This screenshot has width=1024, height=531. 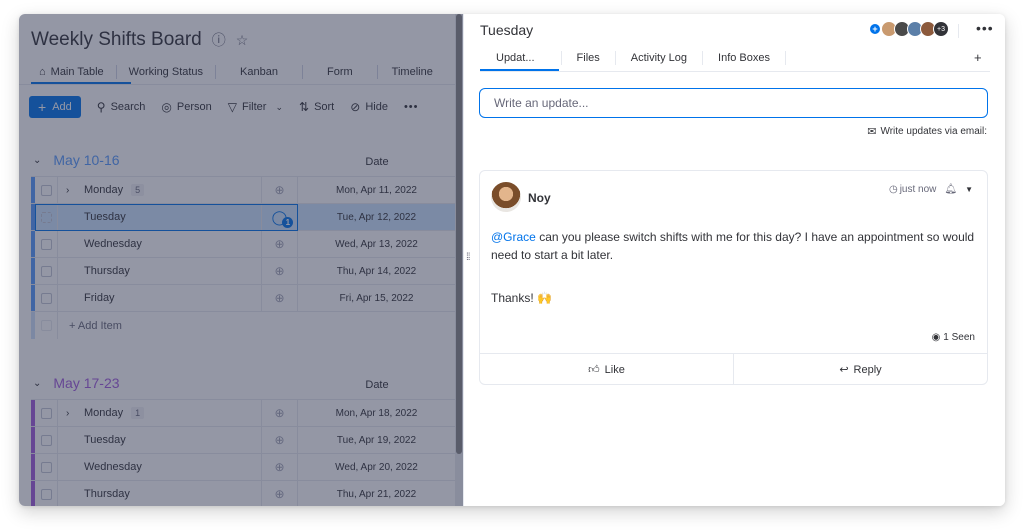 What do you see at coordinates (242, 40) in the screenshot?
I see `star-icon: ☆` at bounding box center [242, 40].